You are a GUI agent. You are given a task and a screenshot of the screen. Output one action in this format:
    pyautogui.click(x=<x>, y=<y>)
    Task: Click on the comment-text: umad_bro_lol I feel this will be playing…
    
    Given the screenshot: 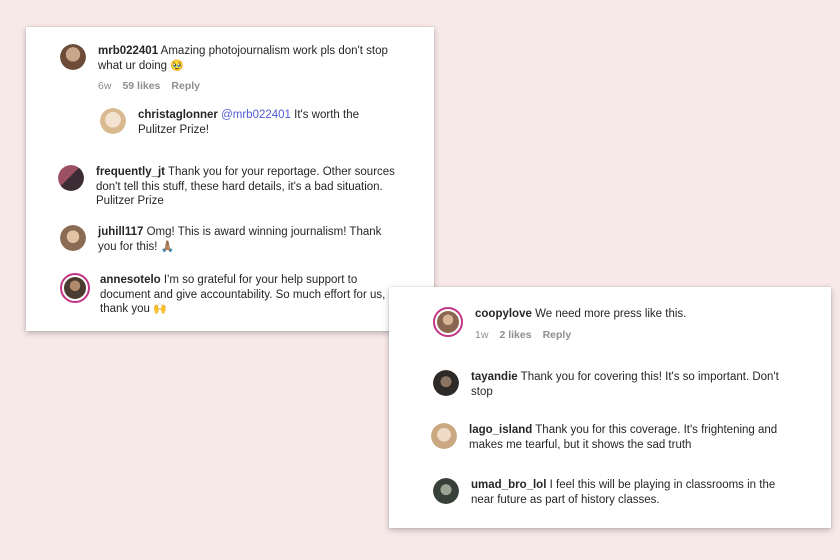 What is the action you would take?
    pyautogui.click(x=631, y=492)
    